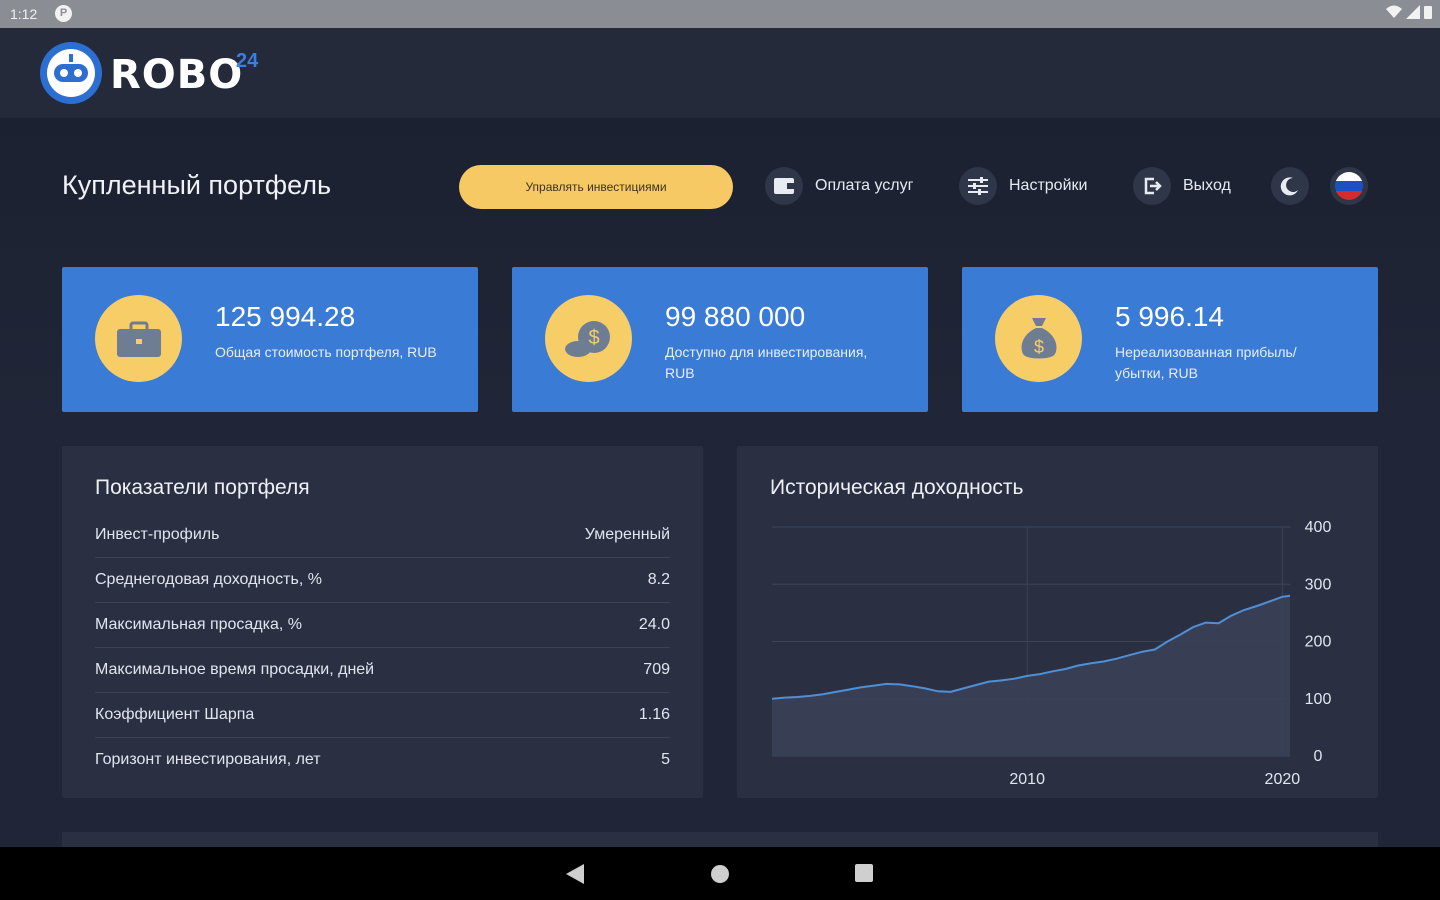  Describe the element at coordinates (864, 185) in the screenshot. I see `nav-payment-label: Оплата услуг` at that location.